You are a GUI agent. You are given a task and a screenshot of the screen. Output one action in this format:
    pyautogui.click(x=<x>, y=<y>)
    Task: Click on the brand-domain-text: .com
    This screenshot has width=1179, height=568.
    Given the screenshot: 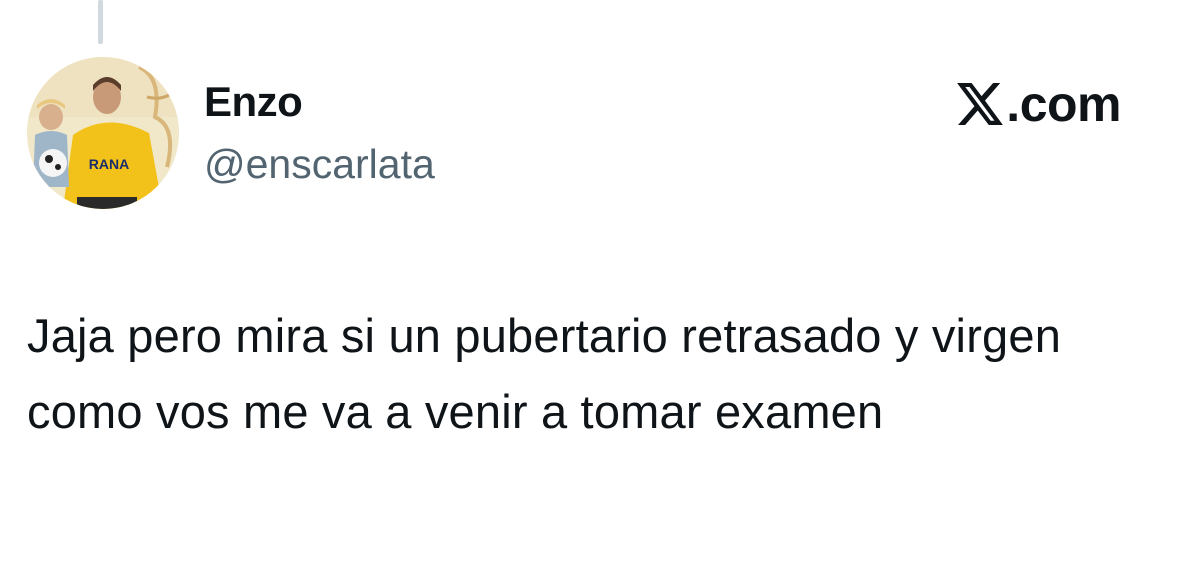 What is the action you would take?
    pyautogui.click(x=1063, y=104)
    